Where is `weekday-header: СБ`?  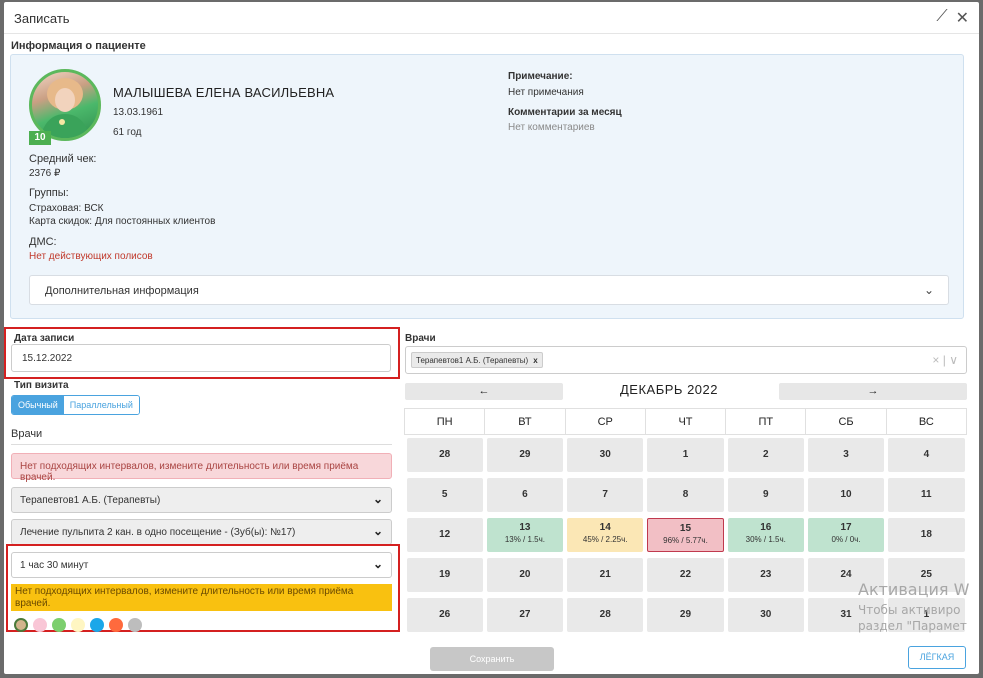
weekday-header: СБ is located at coordinates (846, 421).